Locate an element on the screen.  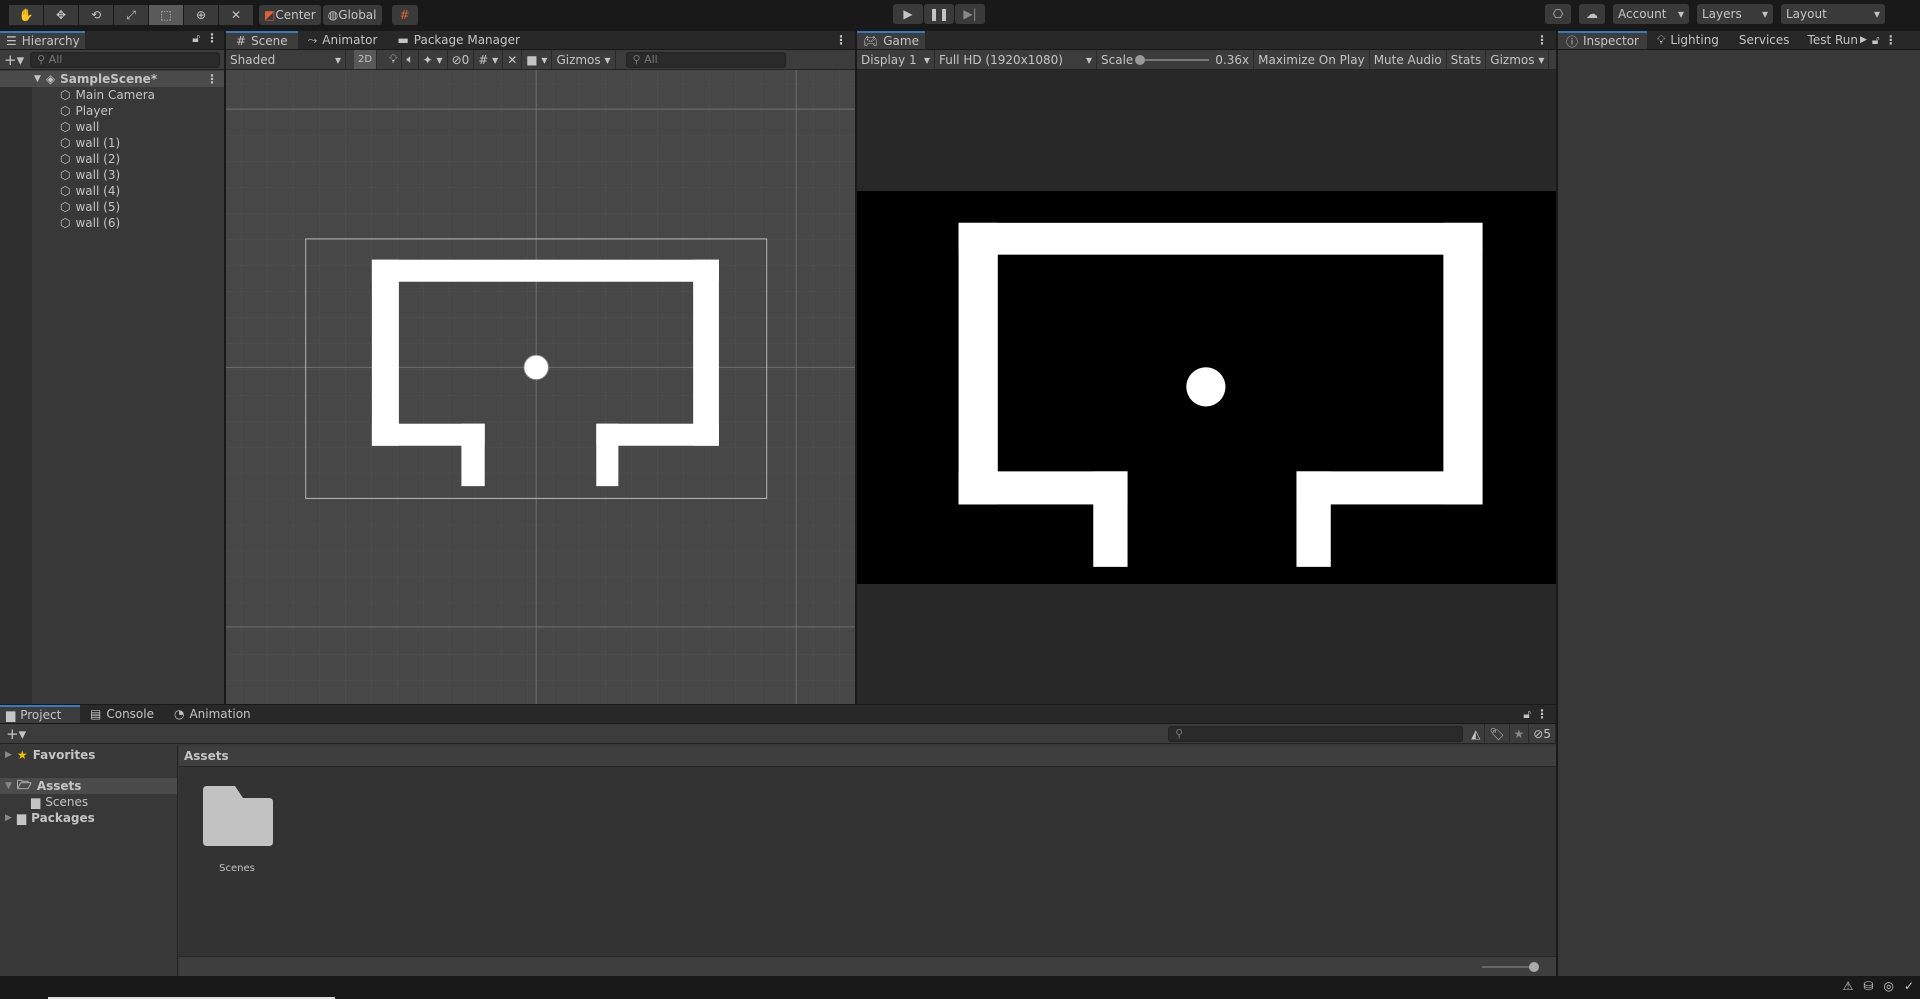
chevron-down-icon: ▾ is located at coordinates (1876, 14).